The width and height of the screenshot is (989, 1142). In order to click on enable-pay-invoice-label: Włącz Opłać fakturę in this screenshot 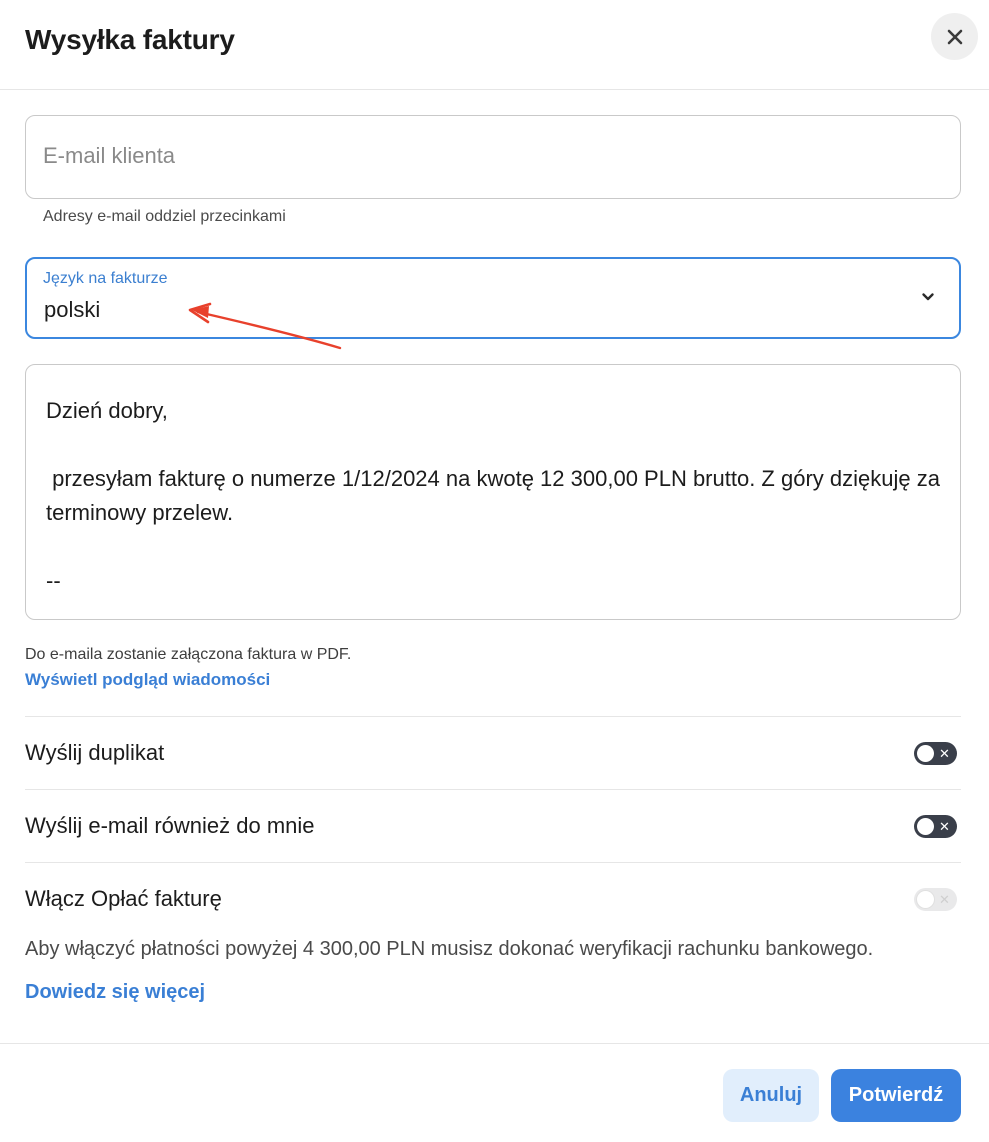, I will do `click(123, 898)`.